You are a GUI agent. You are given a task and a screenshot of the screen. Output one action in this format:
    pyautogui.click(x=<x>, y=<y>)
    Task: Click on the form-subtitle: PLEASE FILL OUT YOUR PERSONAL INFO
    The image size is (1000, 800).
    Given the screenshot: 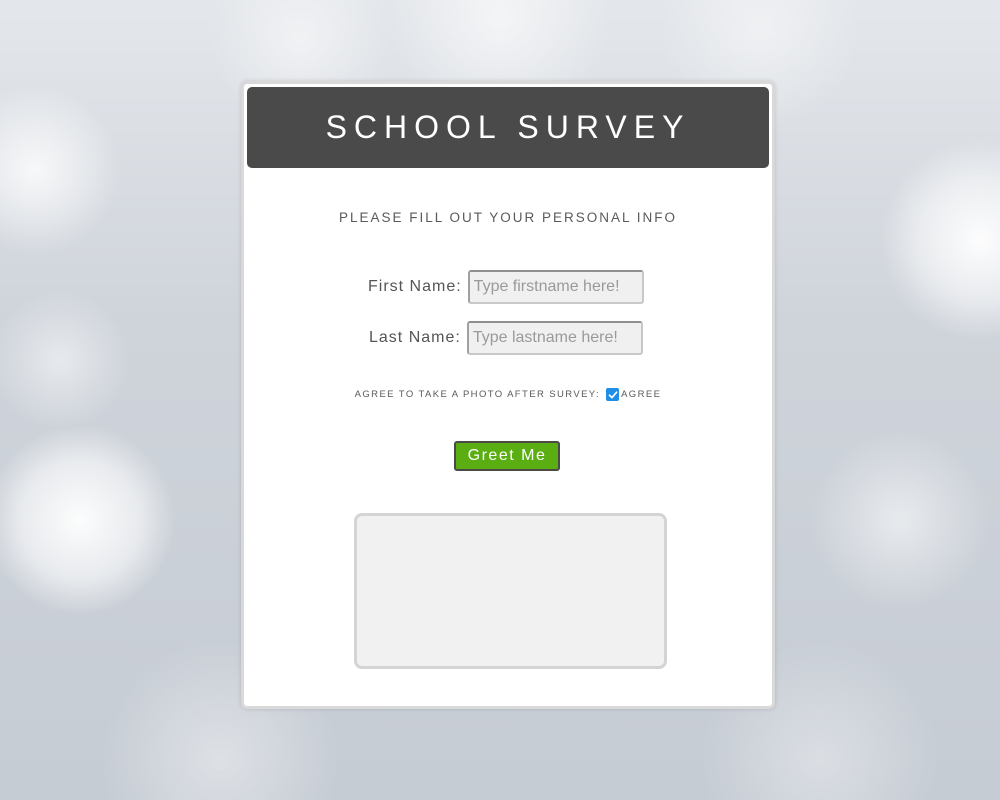 What is the action you would take?
    pyautogui.click(x=508, y=217)
    